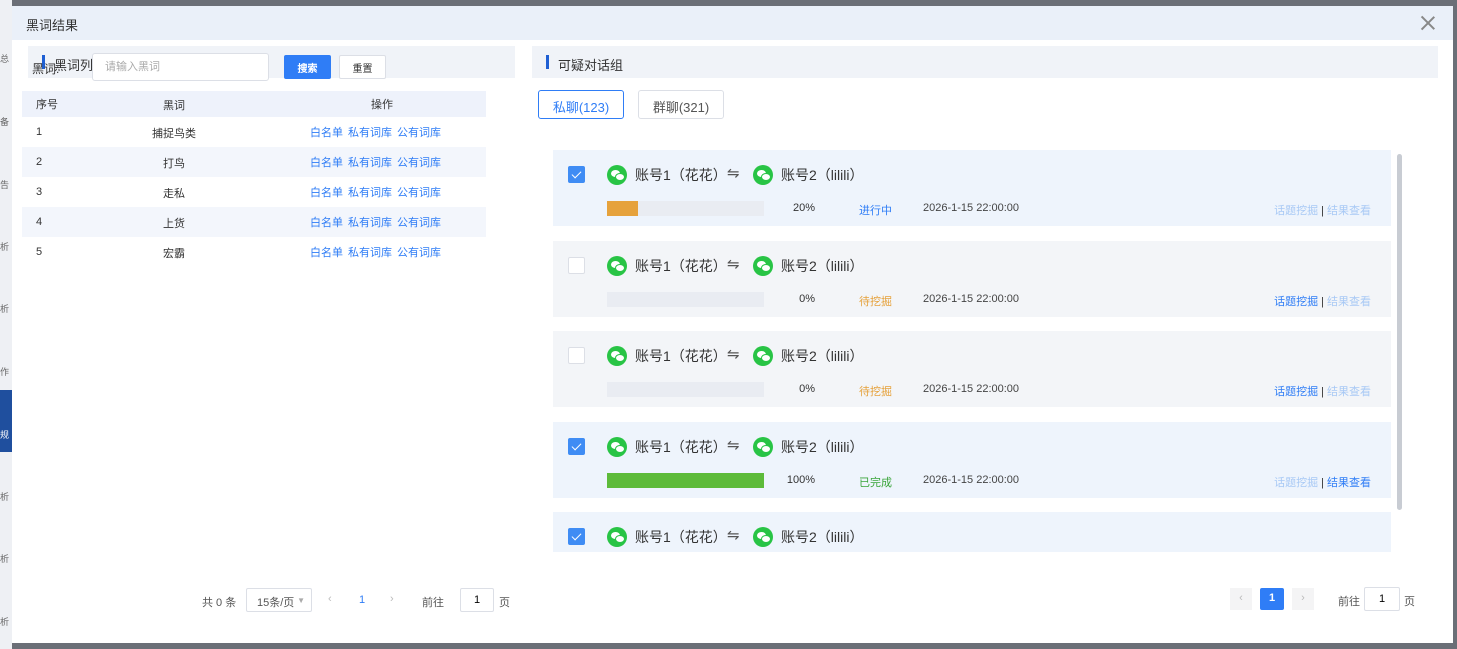  What do you see at coordinates (800, 480) in the screenshot?
I see `progress-percent: 100%` at bounding box center [800, 480].